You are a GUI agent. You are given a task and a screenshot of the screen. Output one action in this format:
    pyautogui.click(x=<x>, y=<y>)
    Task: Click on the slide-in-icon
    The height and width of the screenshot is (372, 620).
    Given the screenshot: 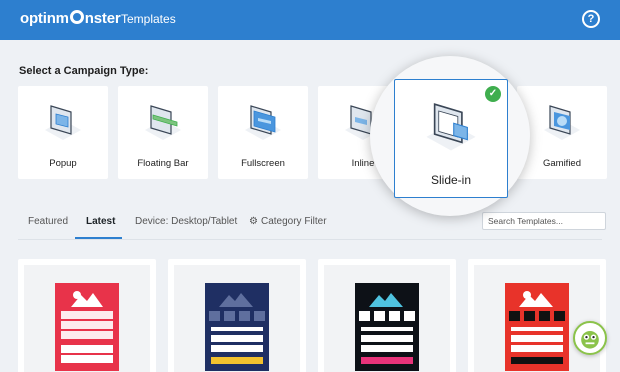 What is the action you would take?
    pyautogui.click(x=451, y=127)
    